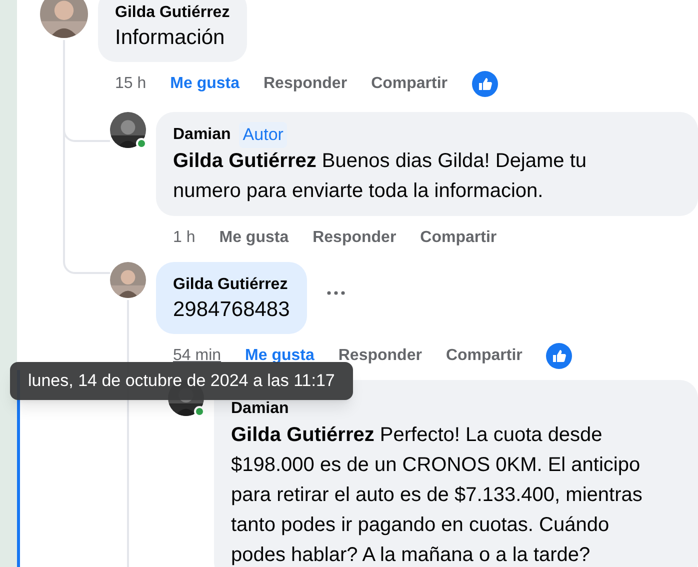 The image size is (698, 567). What do you see at coordinates (231, 310) in the screenshot?
I see `comment-text: 2984768483` at bounding box center [231, 310].